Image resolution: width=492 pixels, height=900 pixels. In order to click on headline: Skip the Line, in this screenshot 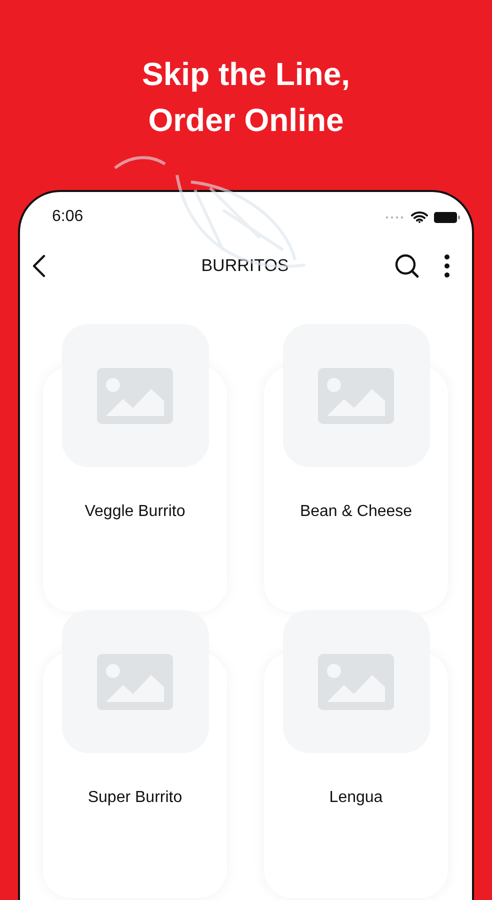, I will do `click(246, 74)`.